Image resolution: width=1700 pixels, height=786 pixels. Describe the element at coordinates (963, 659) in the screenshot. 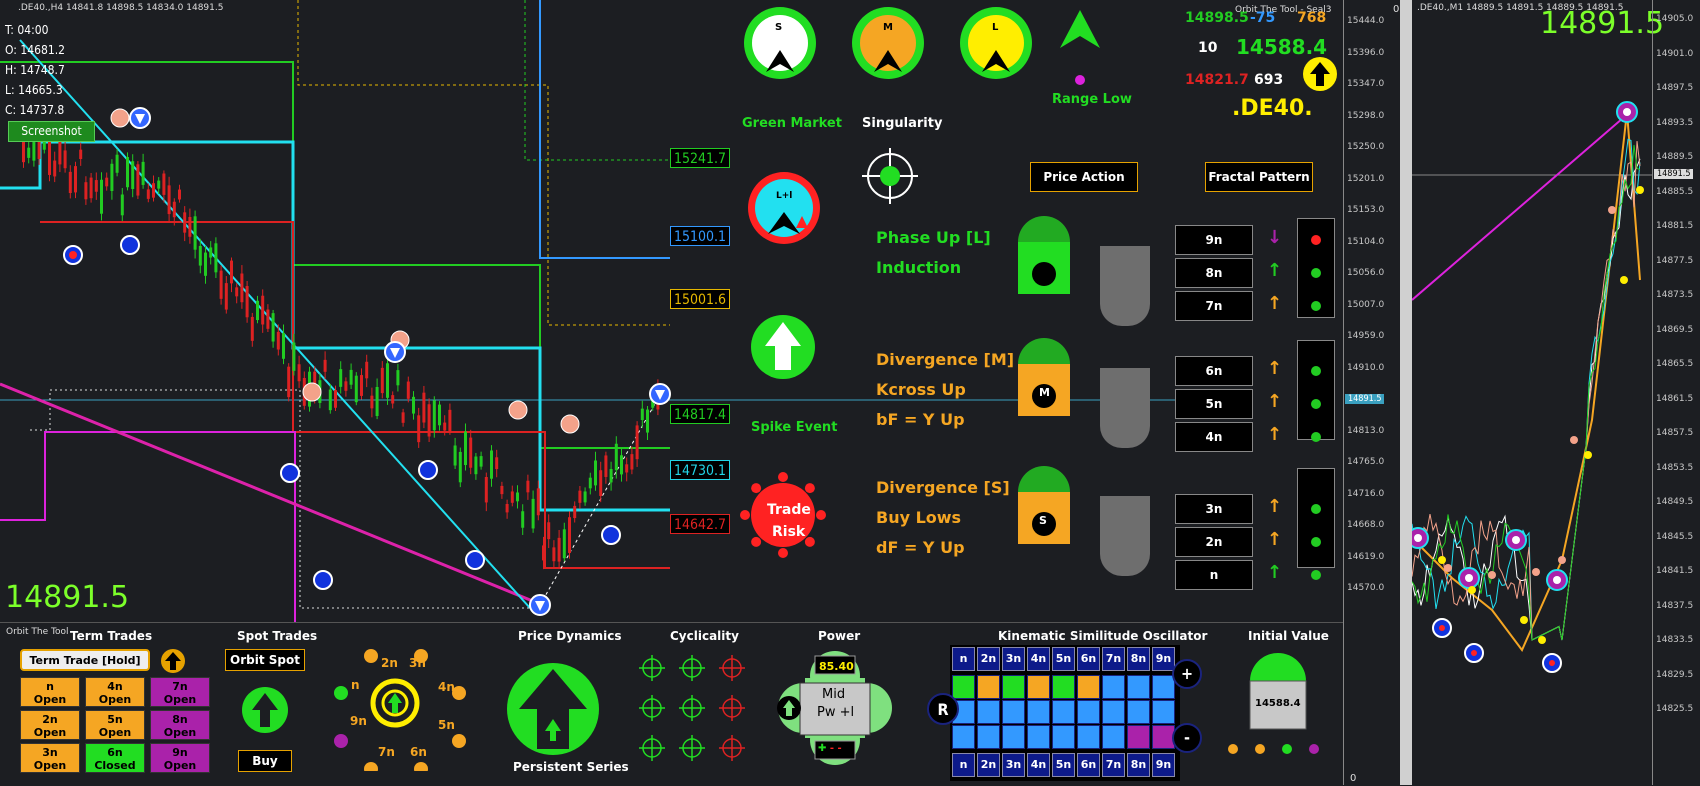

I see `kso-header-cell: n` at that location.